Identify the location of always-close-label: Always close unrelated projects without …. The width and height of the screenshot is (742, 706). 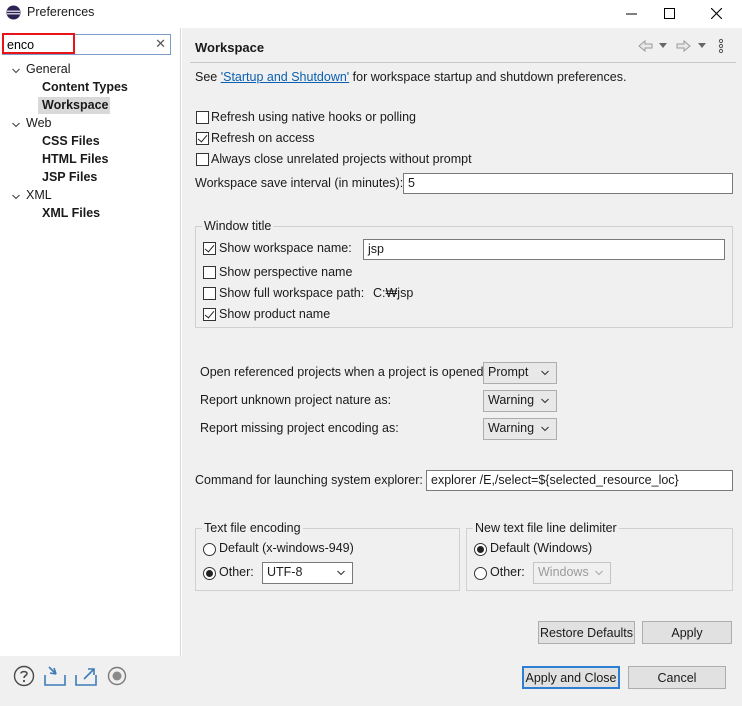
(341, 159).